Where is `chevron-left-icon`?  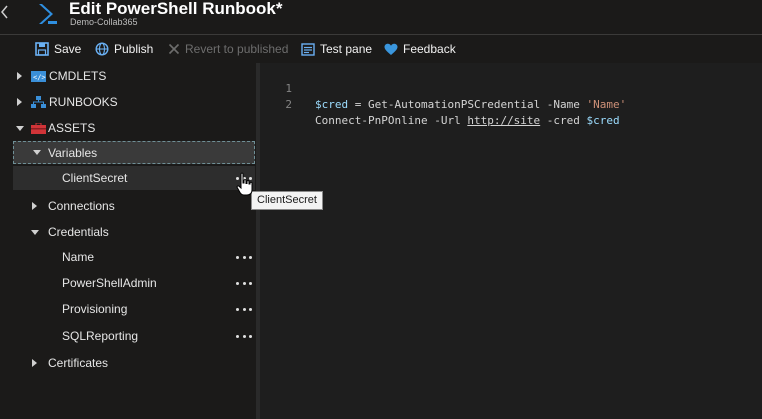 chevron-left-icon is located at coordinates (5, 12).